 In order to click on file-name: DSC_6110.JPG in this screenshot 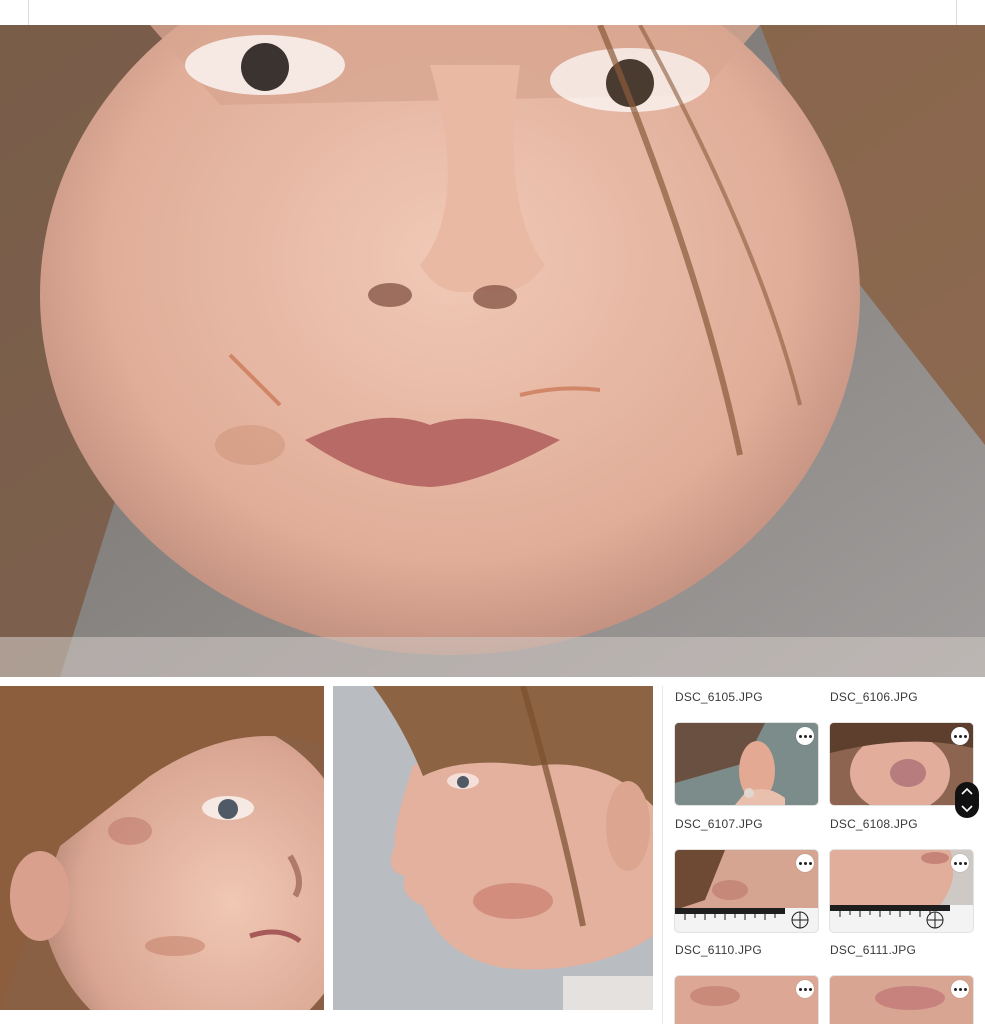, I will do `click(718, 950)`.